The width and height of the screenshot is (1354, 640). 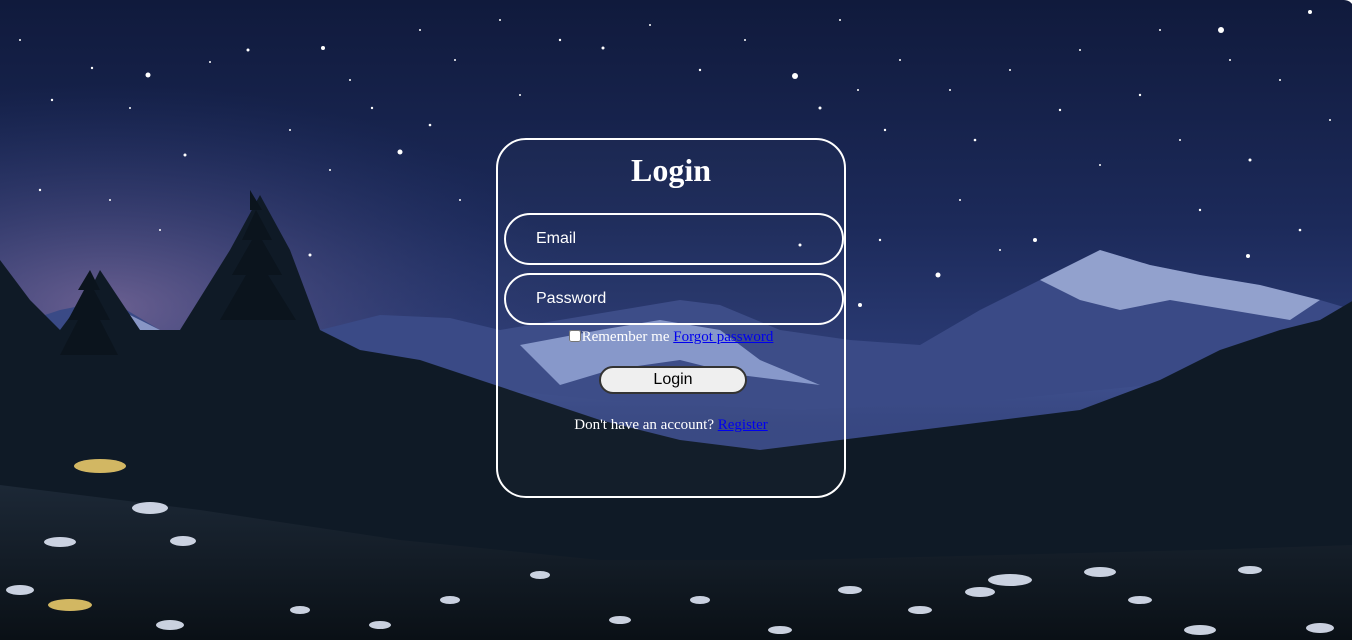 I want to click on email-input, so click(x=674, y=239).